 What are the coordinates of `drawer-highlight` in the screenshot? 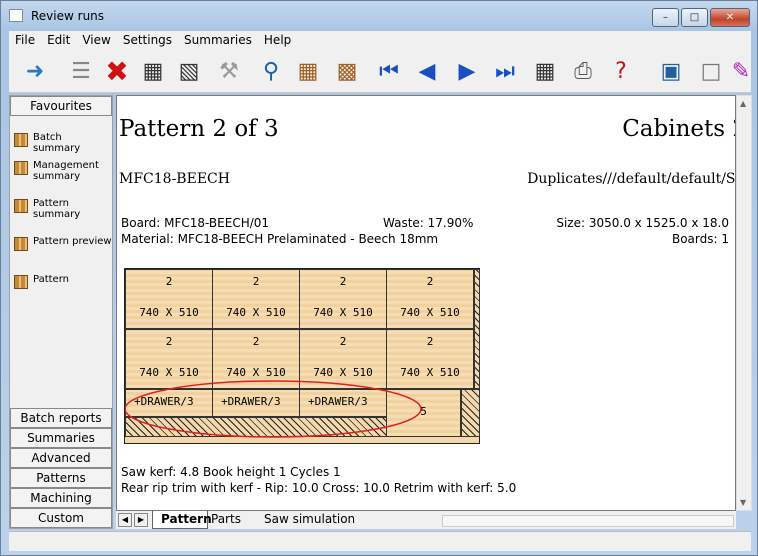 It's located at (273, 409).